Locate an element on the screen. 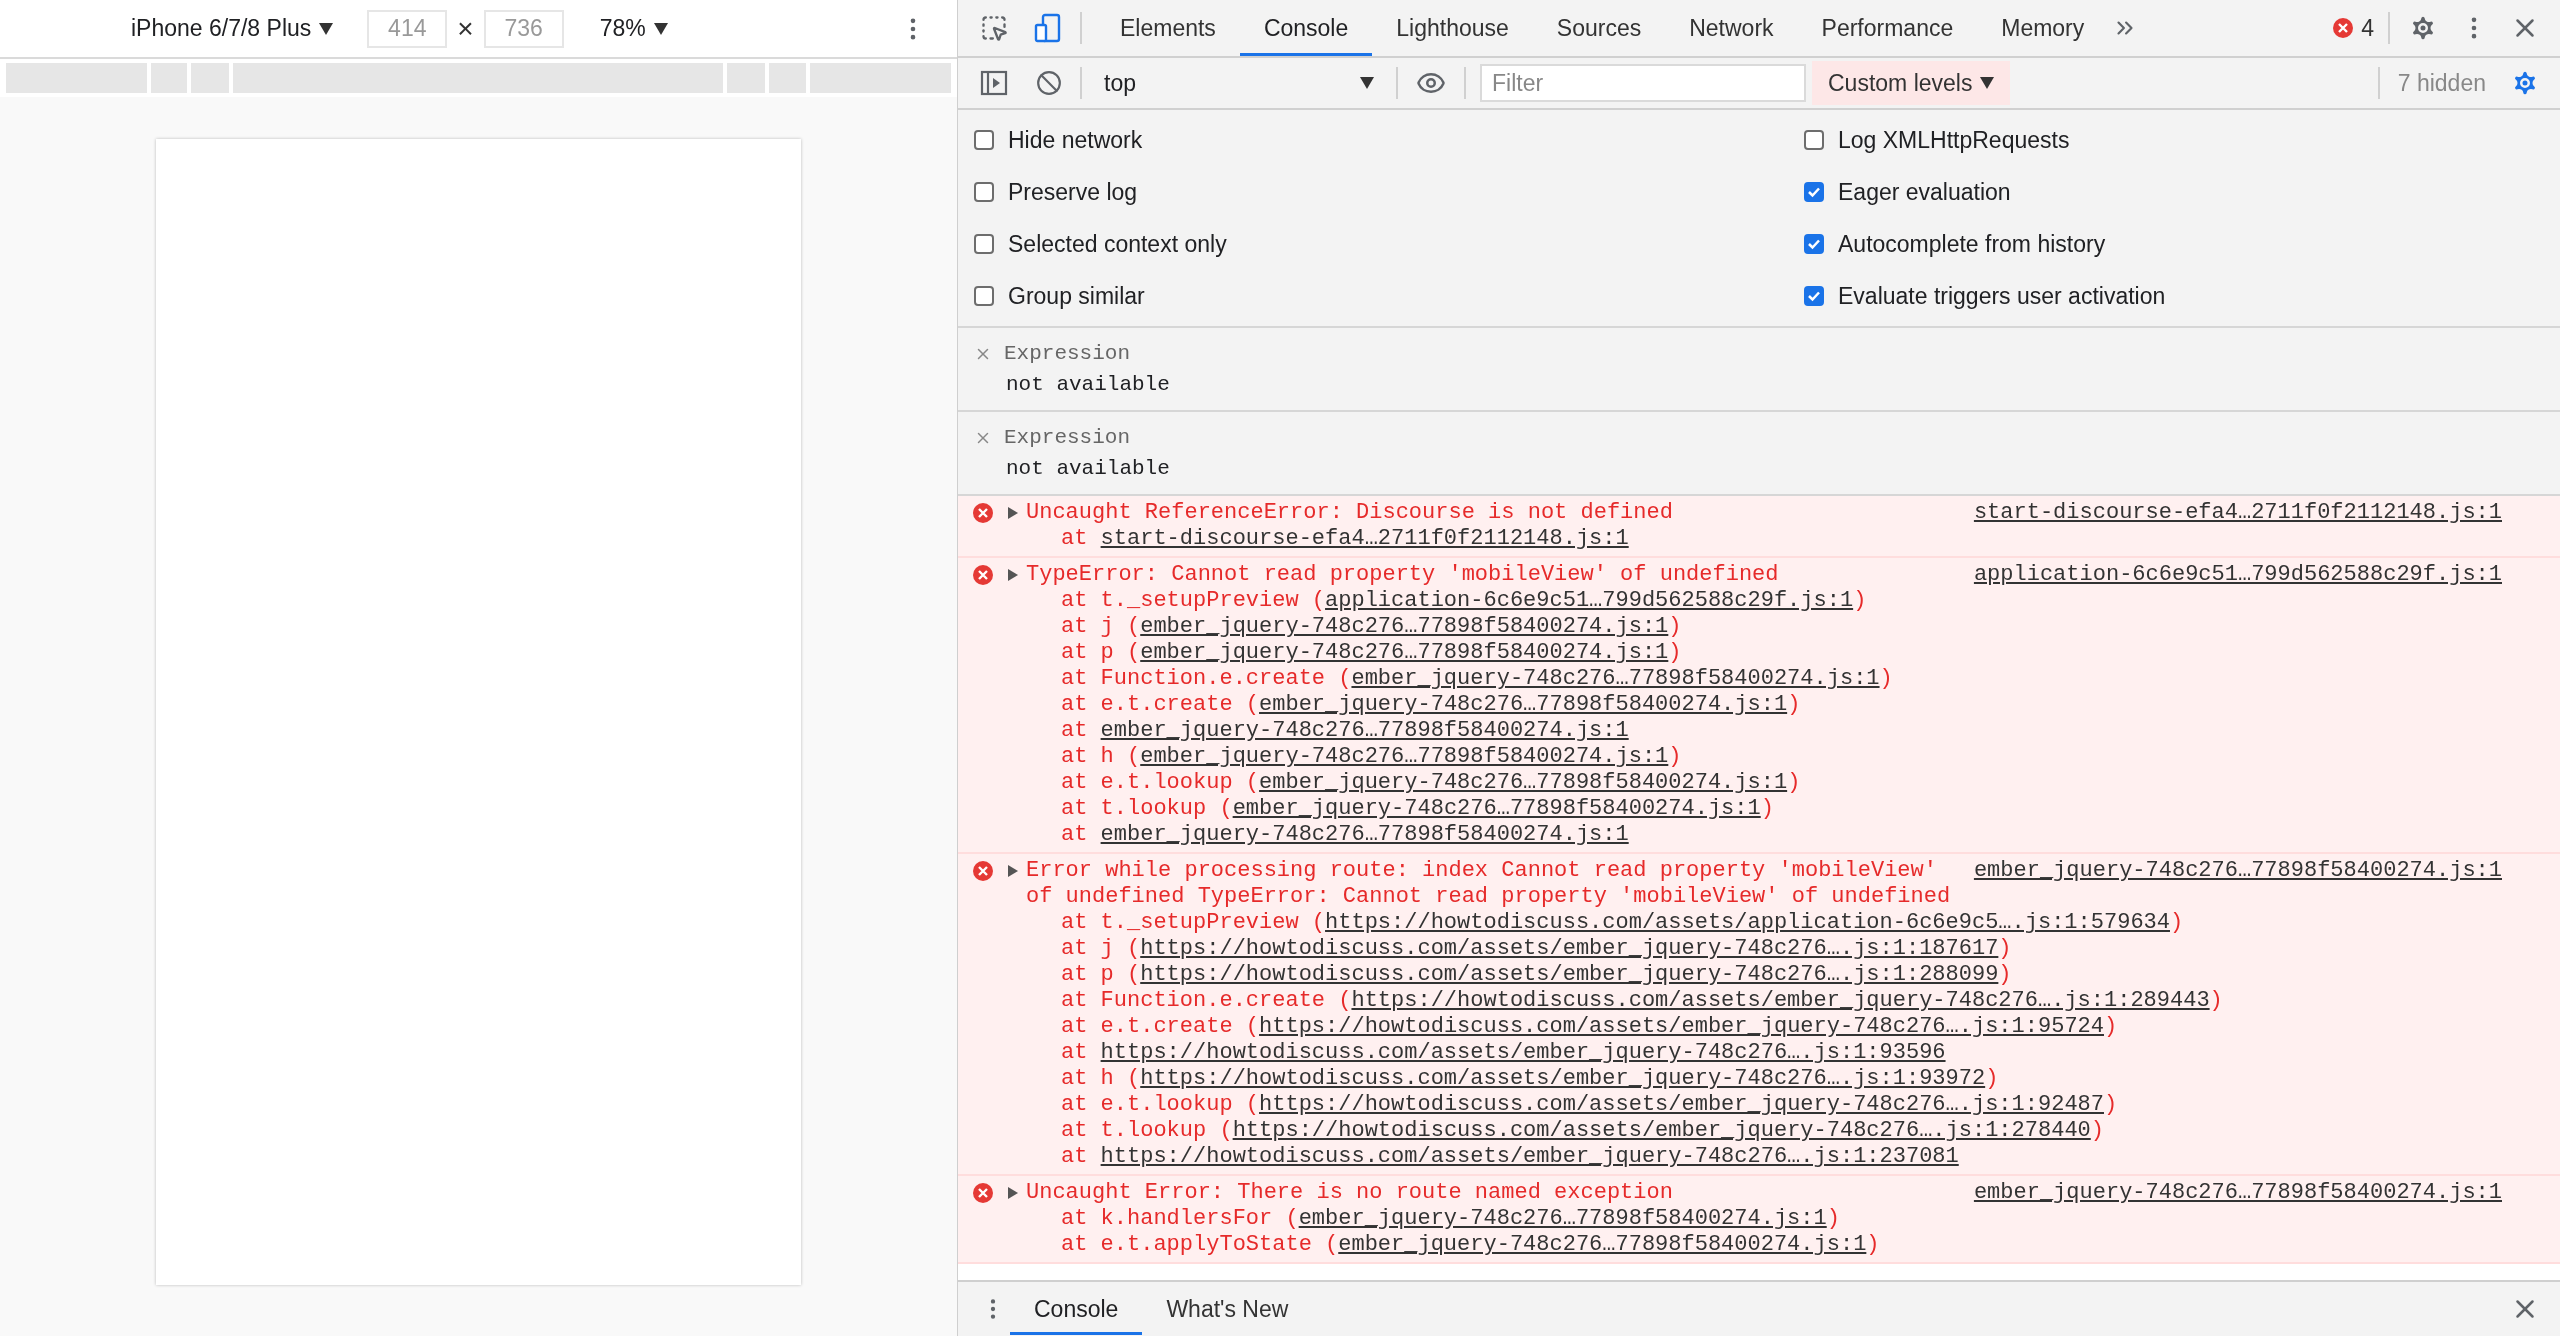 The width and height of the screenshot is (2560, 1336). panel-tab: Sources is located at coordinates (1599, 28).